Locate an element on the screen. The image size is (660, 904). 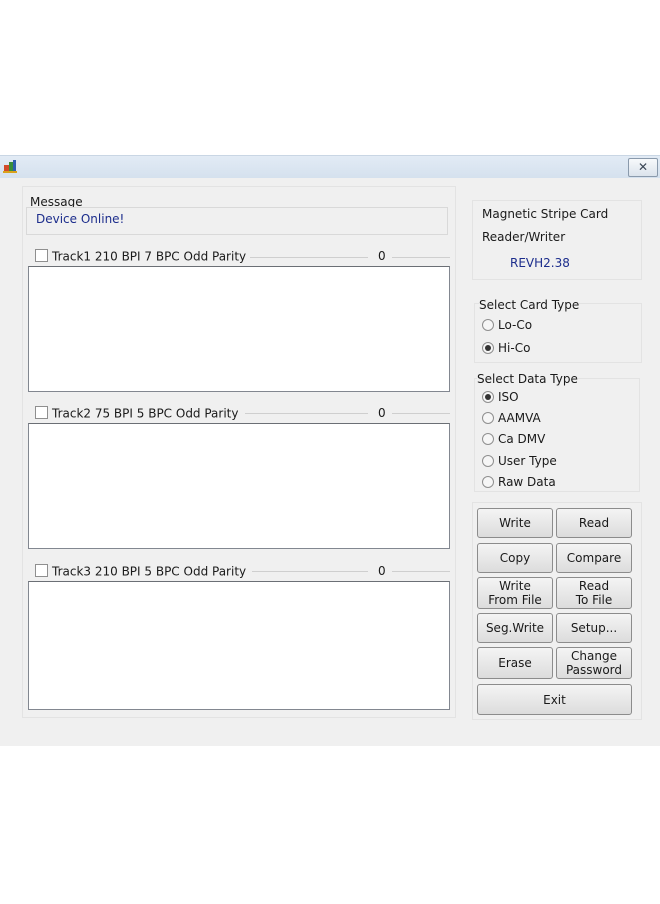
exit-button: Exit is located at coordinates (554, 699).